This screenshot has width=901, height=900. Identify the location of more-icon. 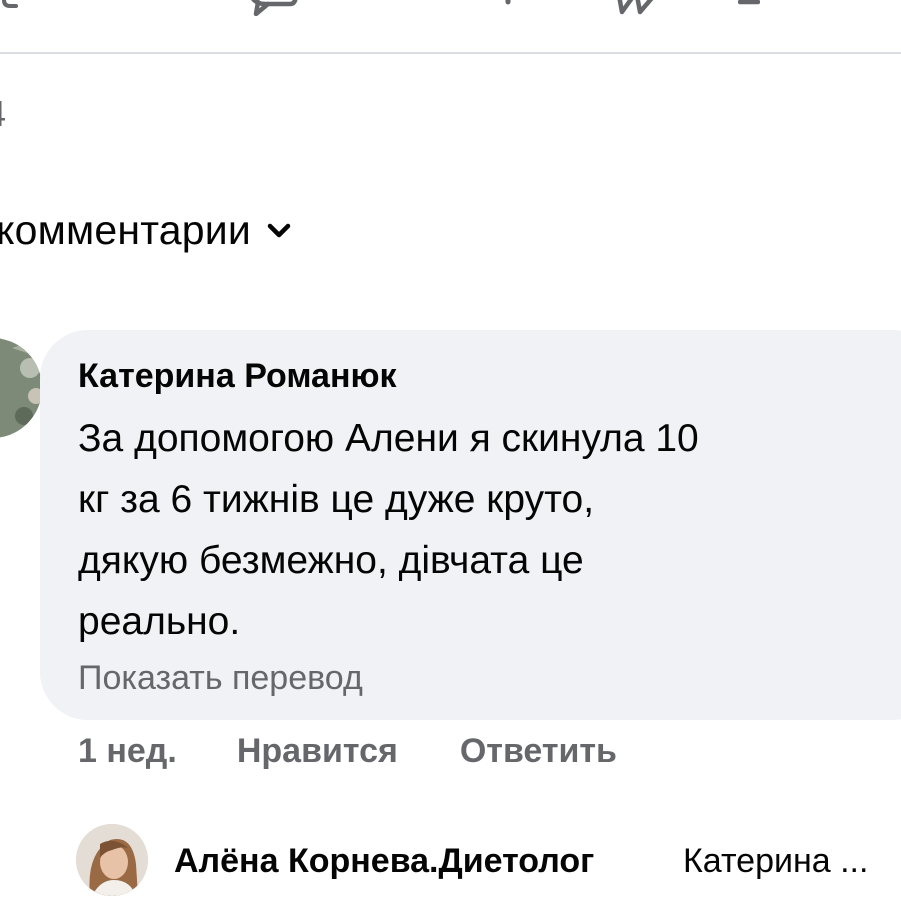
(749, 3).